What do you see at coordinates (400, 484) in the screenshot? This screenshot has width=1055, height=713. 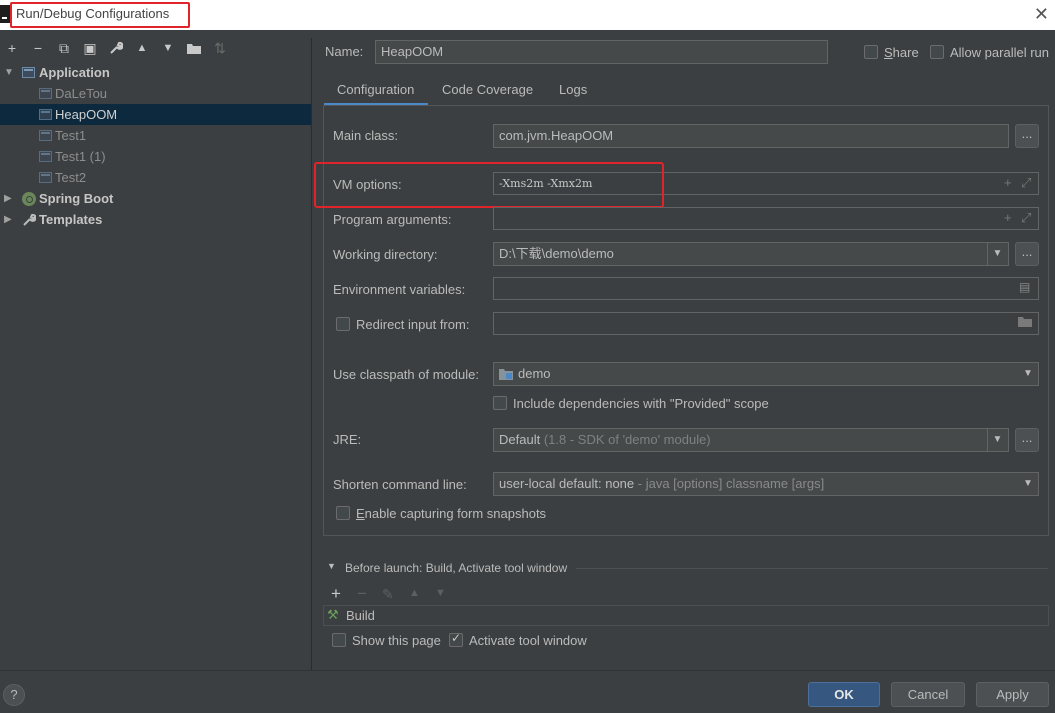 I see `shorten-command-line-label: Shorten command line:` at bounding box center [400, 484].